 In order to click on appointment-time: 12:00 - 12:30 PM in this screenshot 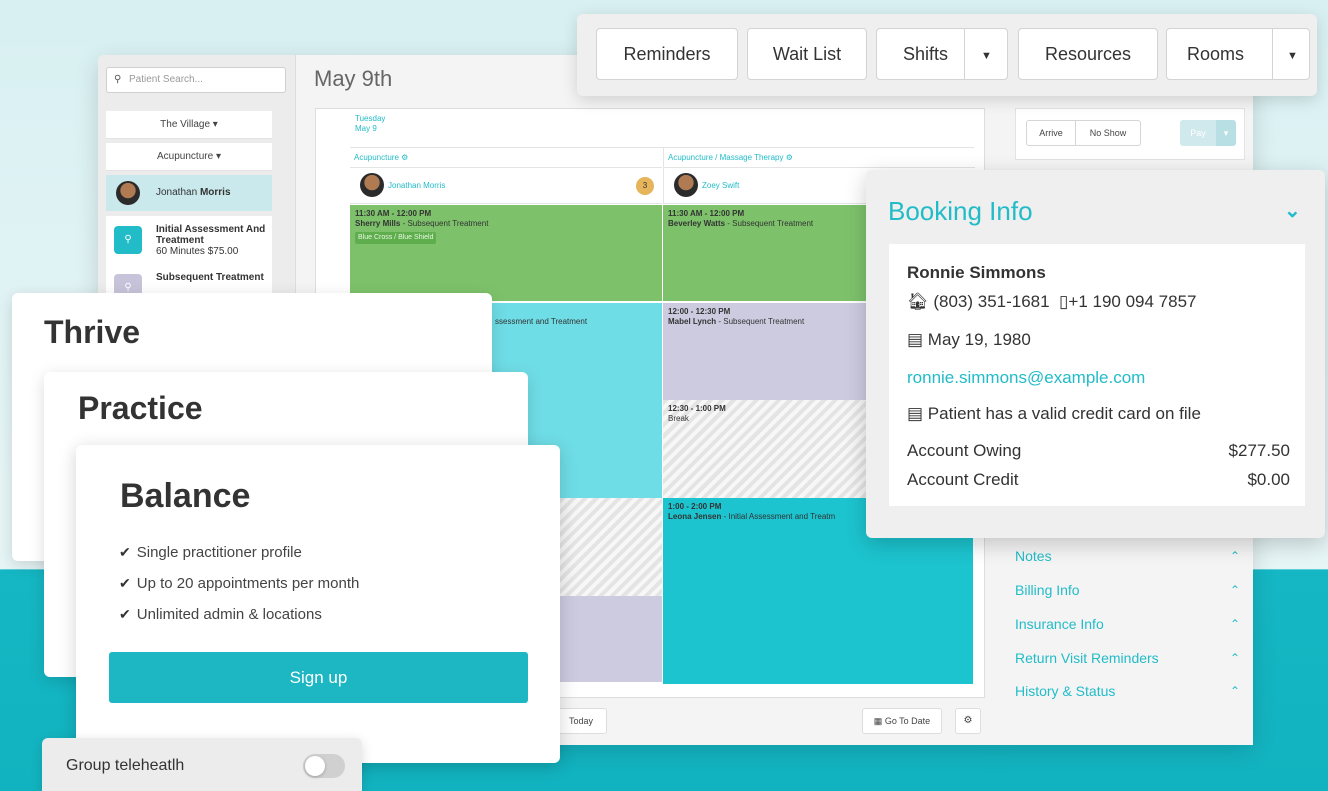, I will do `click(699, 311)`.